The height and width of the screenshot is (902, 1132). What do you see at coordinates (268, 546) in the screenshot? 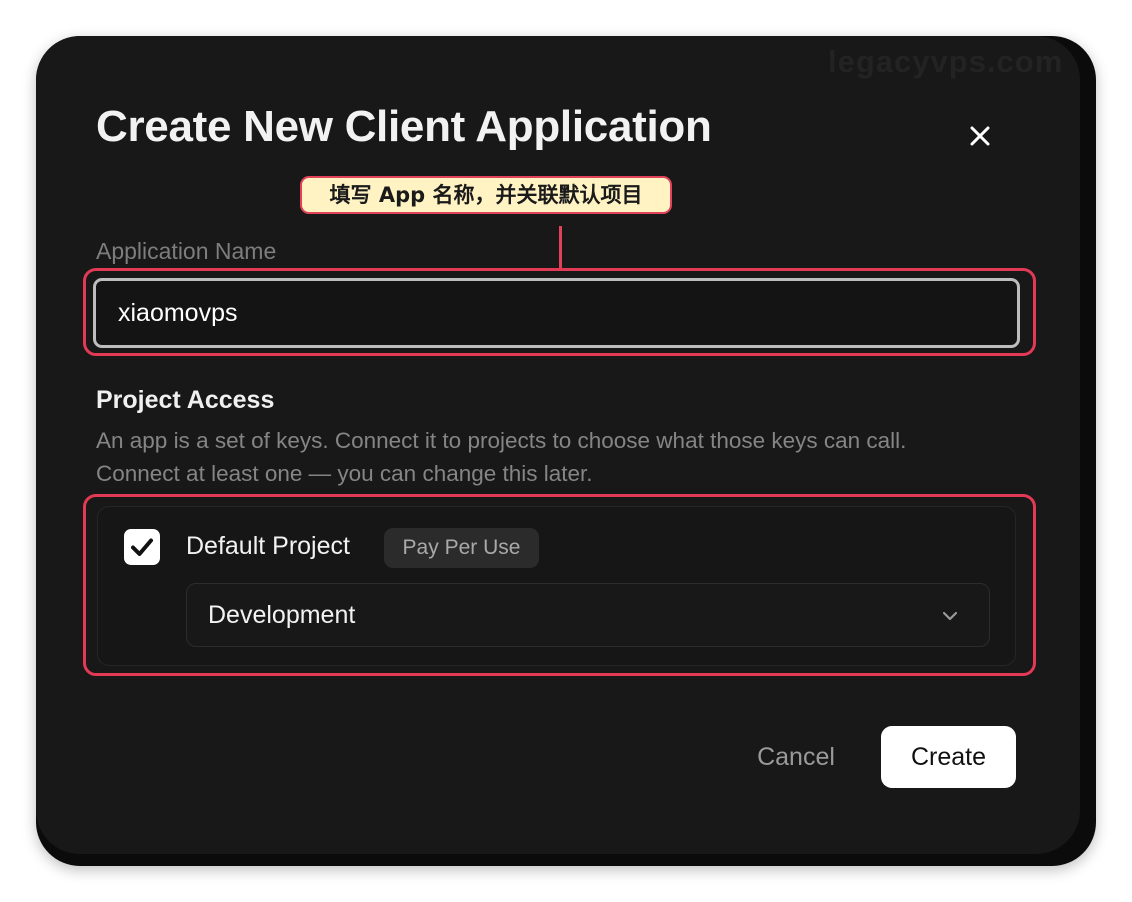
I see `project-name: Default Project` at bounding box center [268, 546].